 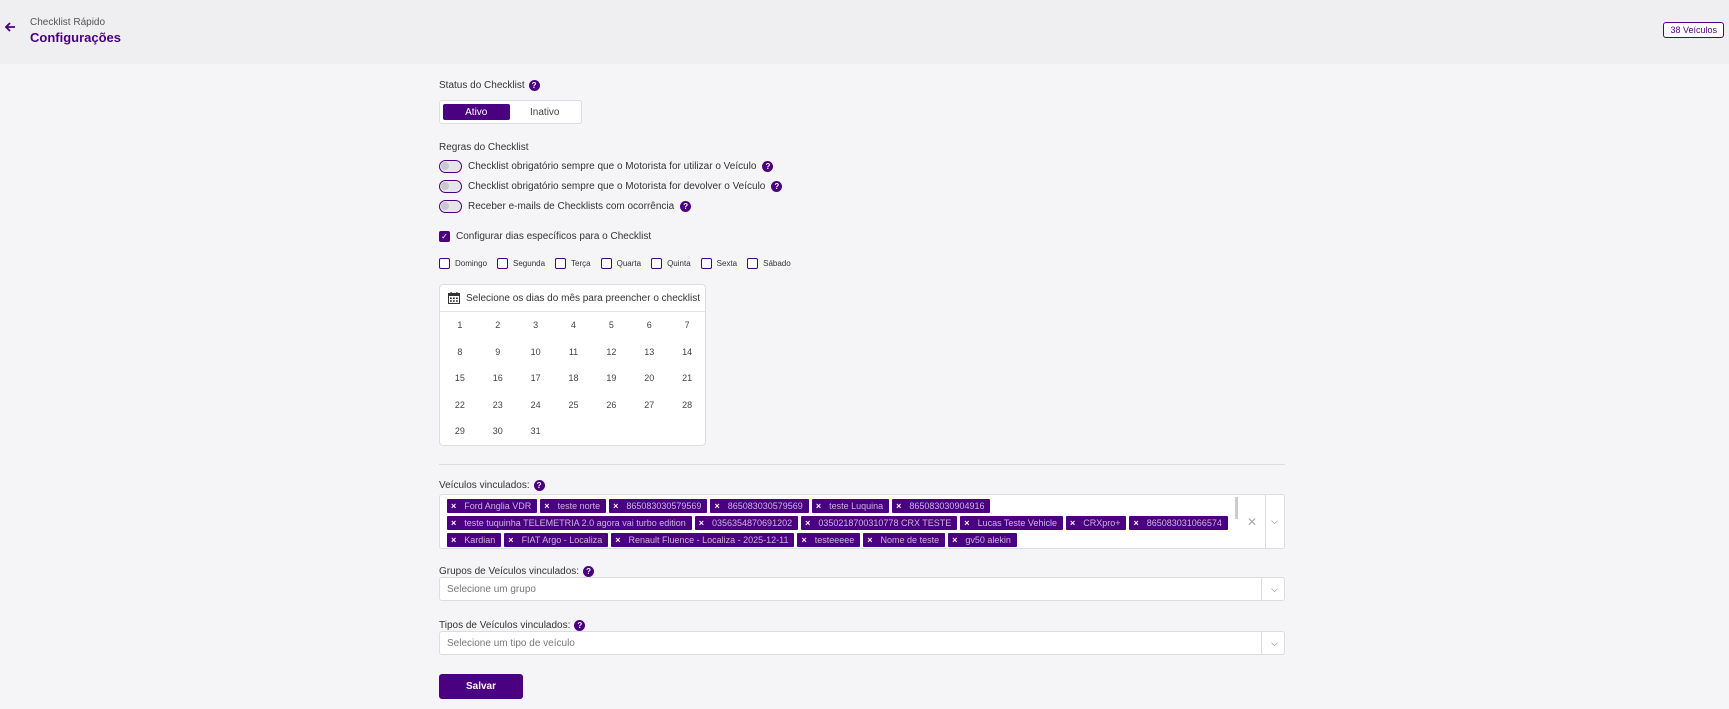 I want to click on vehicles-count-badge: 38 Veículos, so click(x=1693, y=30).